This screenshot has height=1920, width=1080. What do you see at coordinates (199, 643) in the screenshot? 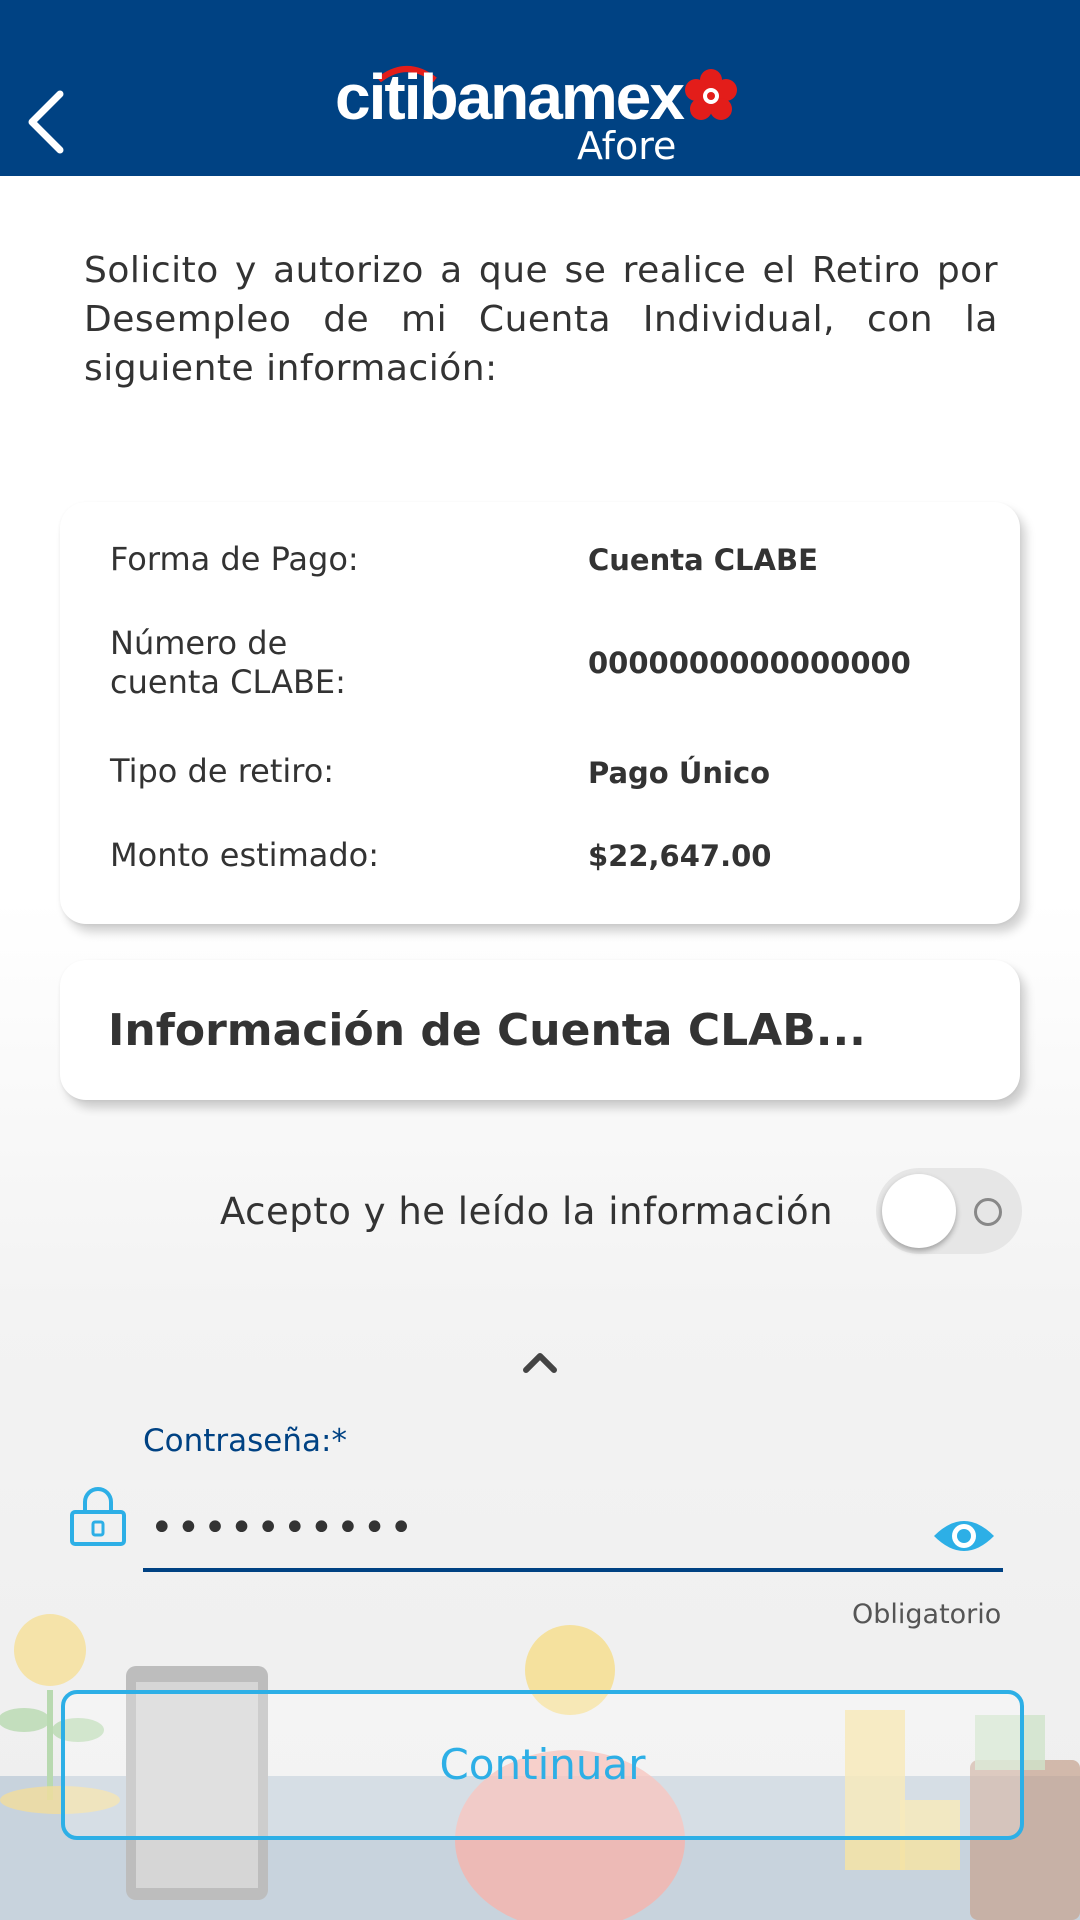
I see `clabe-number-label-line1: Número de` at bounding box center [199, 643].